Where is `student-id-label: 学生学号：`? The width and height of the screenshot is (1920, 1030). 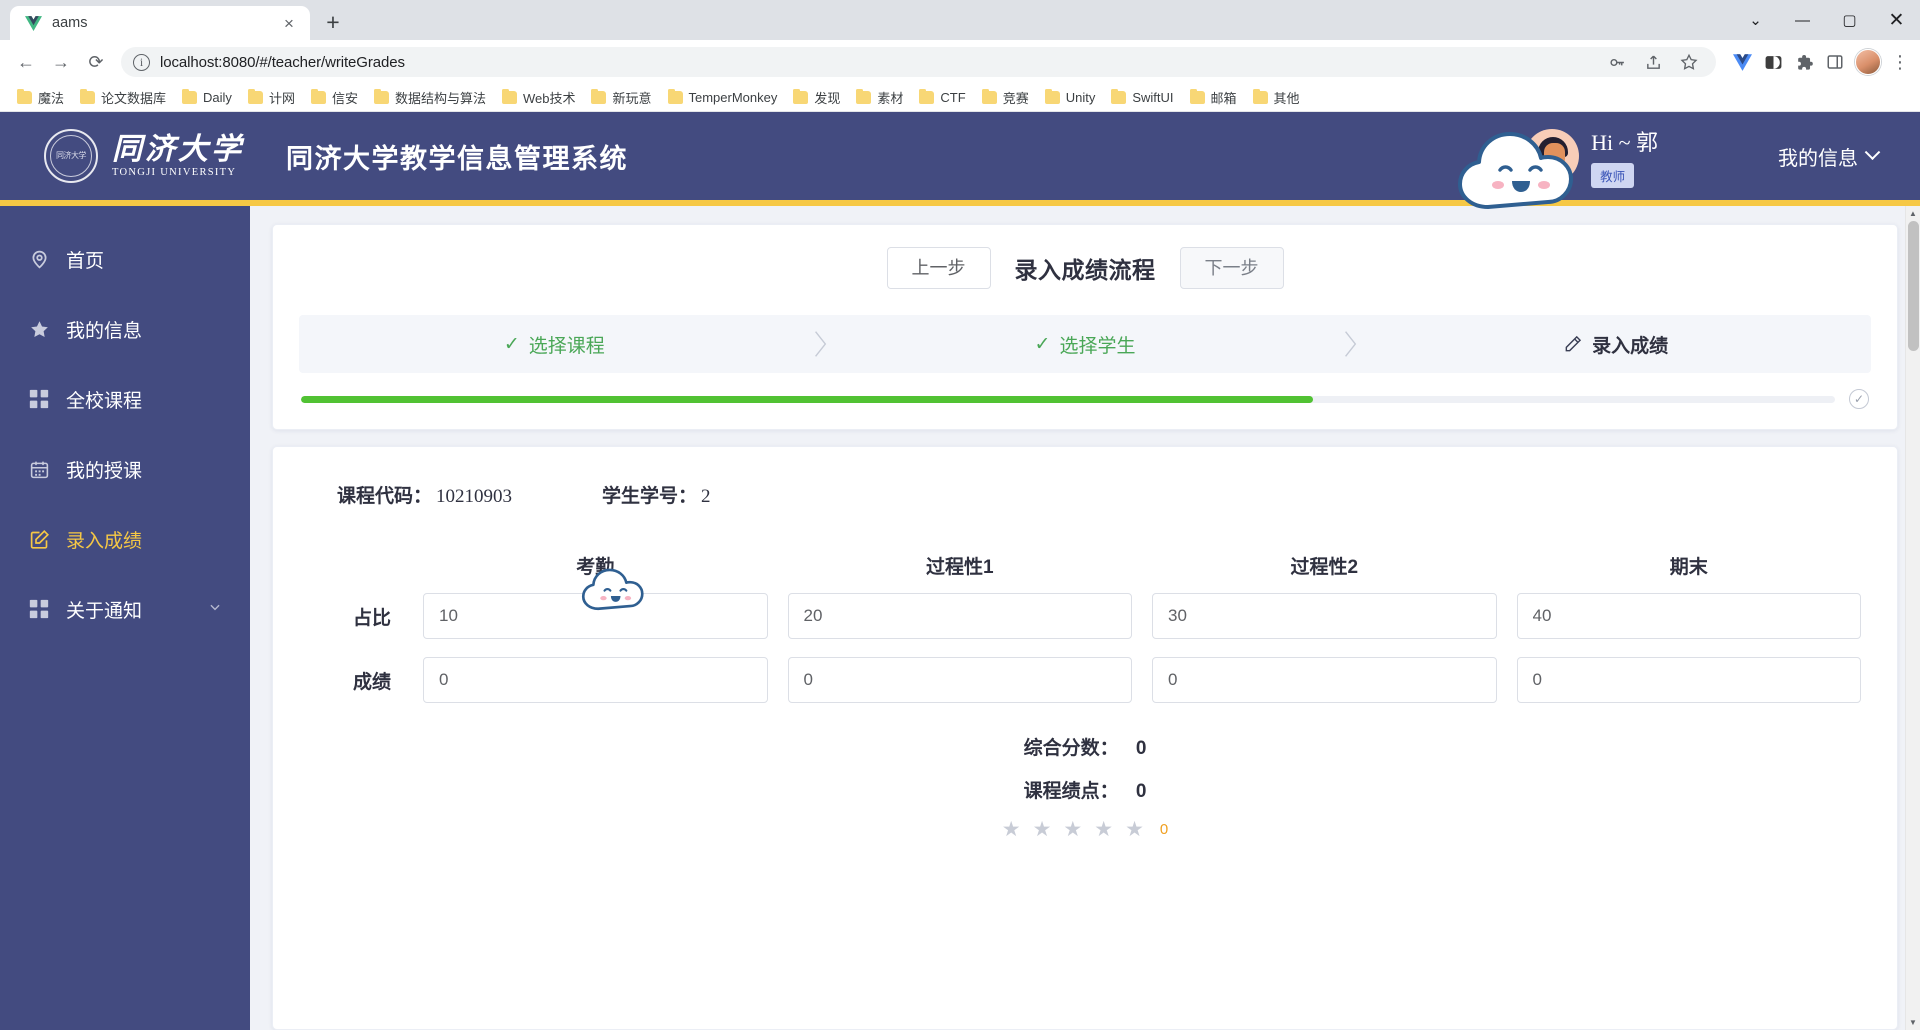
student-id-label: 学生学号： is located at coordinates (650, 496).